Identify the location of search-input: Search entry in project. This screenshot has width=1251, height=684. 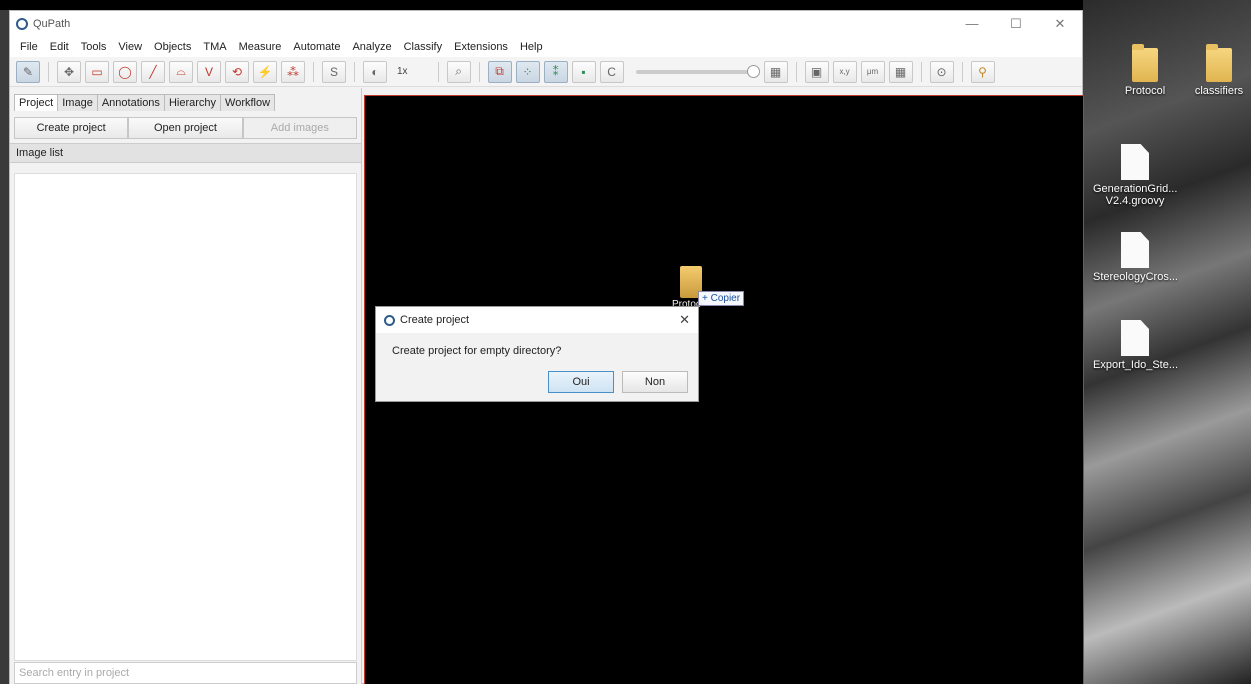
(185, 673).